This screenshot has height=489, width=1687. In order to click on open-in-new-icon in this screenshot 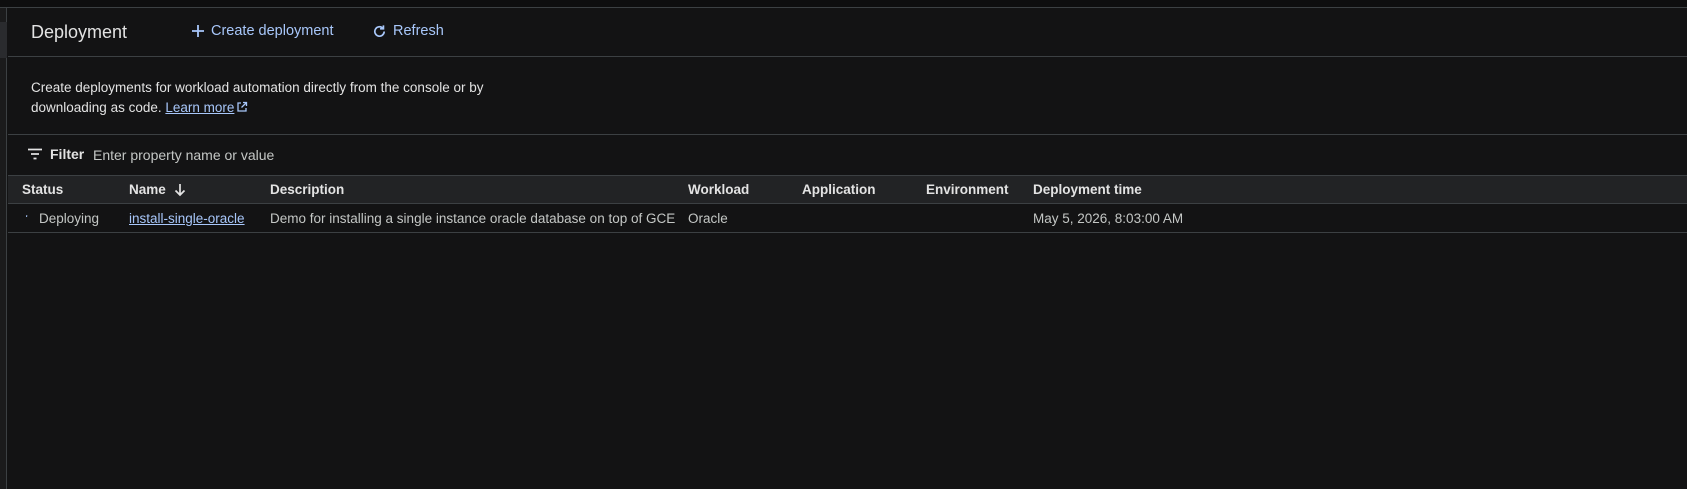, I will do `click(242, 106)`.